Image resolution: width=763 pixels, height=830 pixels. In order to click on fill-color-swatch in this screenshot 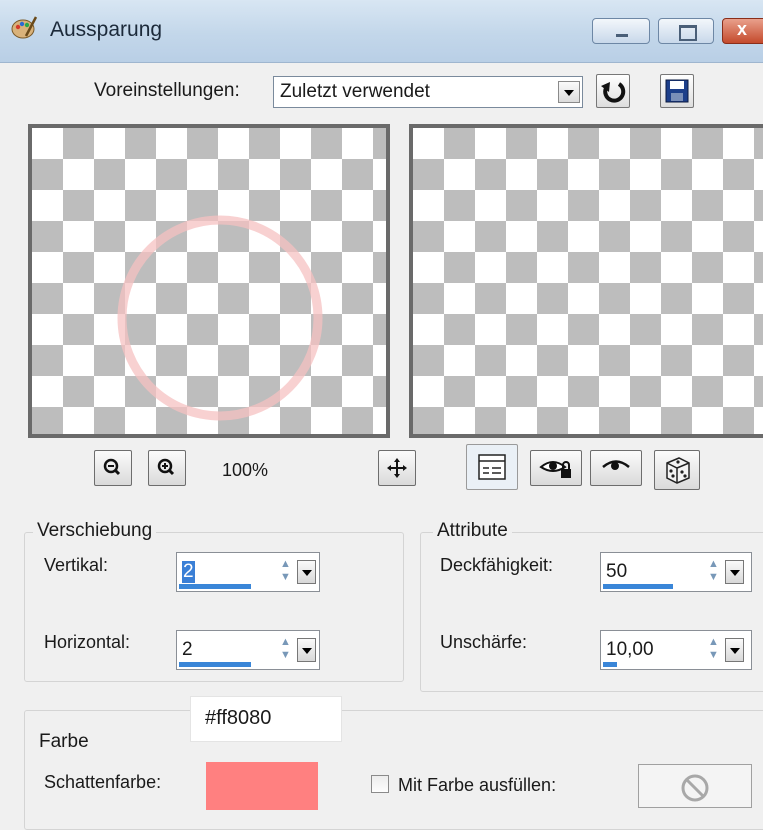, I will do `click(695, 786)`.